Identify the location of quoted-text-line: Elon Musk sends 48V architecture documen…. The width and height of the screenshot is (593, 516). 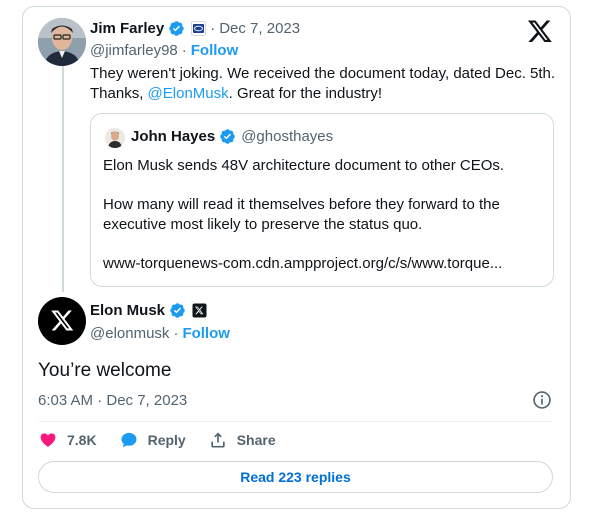
(304, 165).